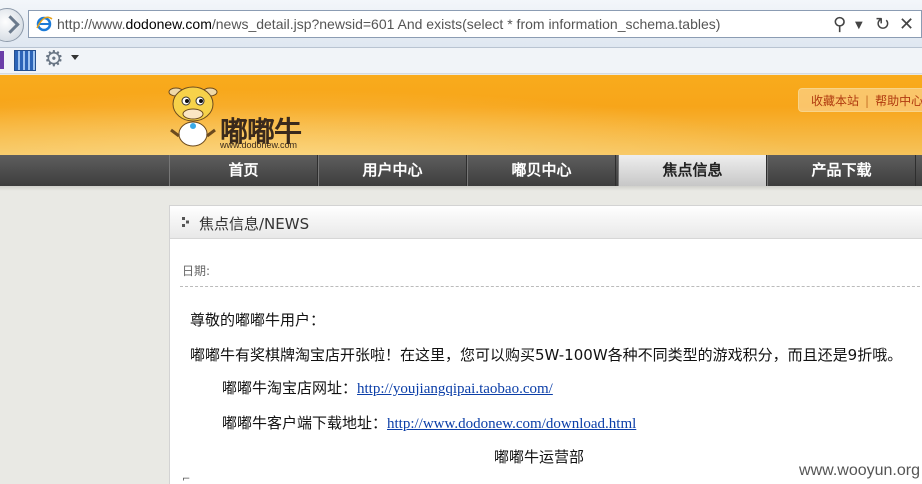 The image size is (922, 484). I want to click on search-icon: ⚲, so click(839, 24).